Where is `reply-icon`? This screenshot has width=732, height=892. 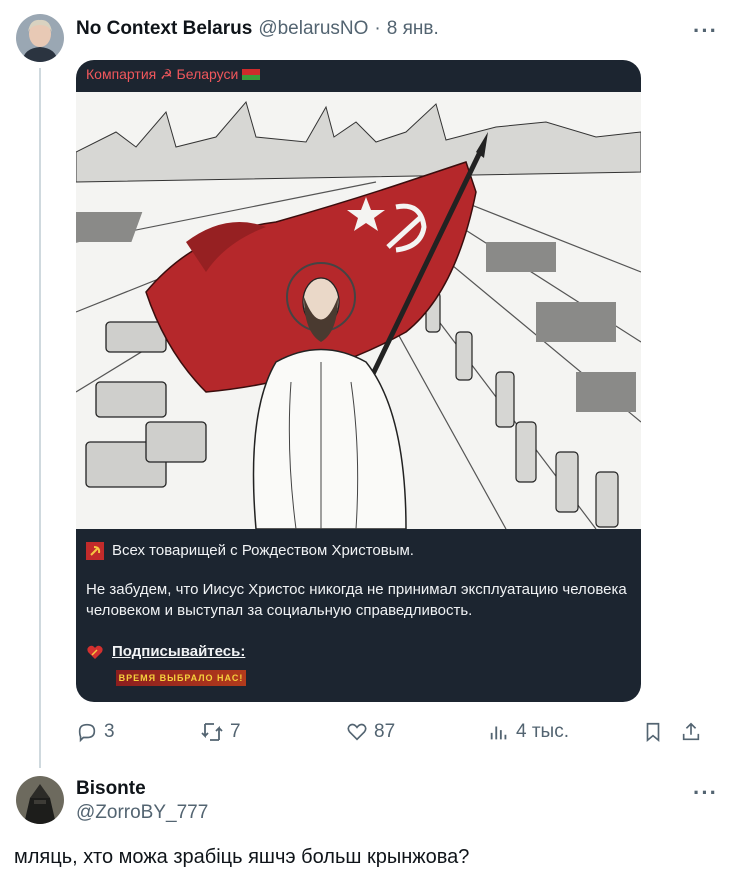 reply-icon is located at coordinates (87, 733).